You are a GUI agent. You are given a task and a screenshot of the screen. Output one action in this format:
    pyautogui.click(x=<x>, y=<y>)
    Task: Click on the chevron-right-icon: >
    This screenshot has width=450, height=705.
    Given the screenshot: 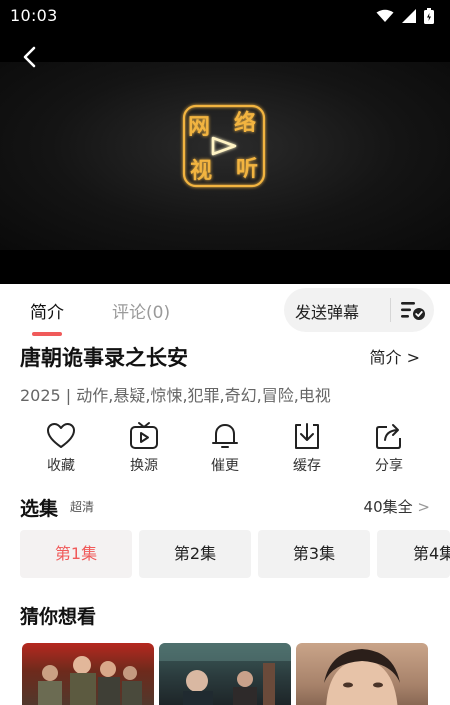 What is the action you would take?
    pyautogui.click(x=423, y=507)
    